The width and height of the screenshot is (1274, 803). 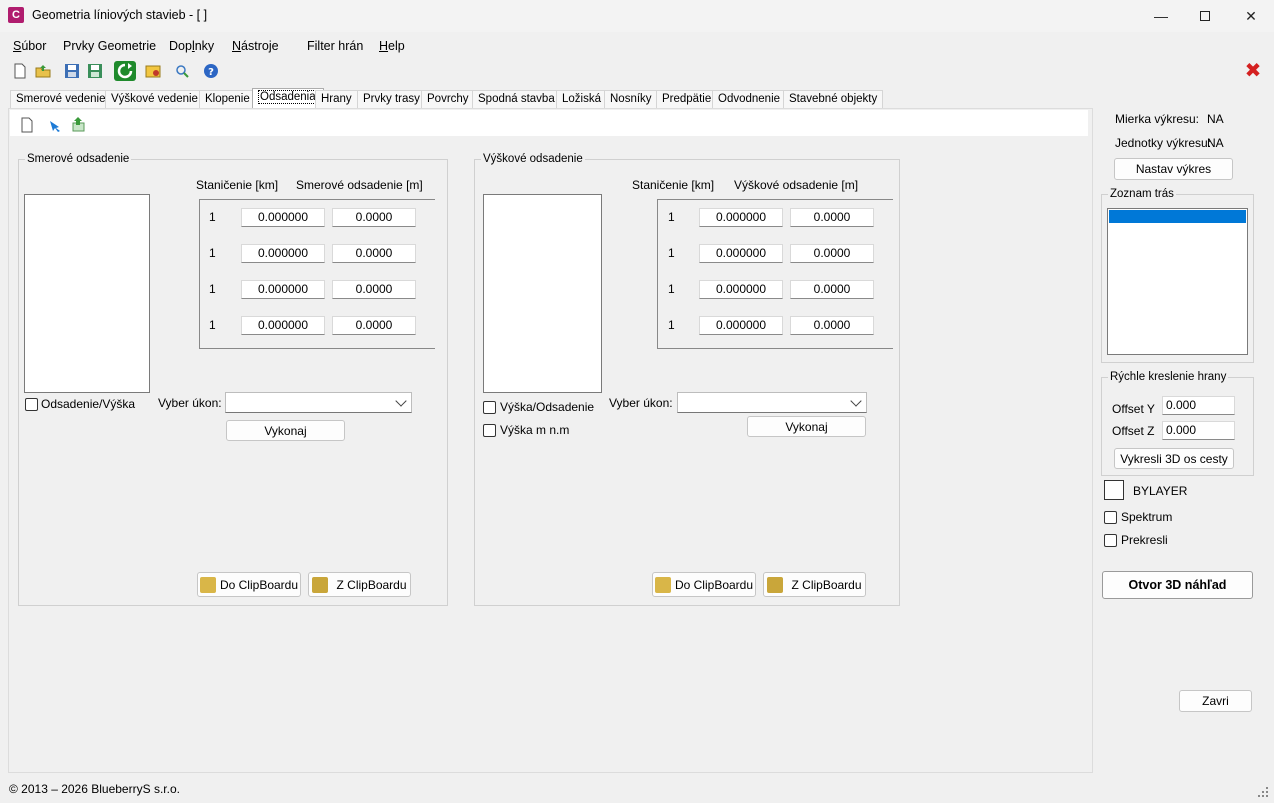 I want to click on tab-3: Klopenie, so click(x=227, y=99).